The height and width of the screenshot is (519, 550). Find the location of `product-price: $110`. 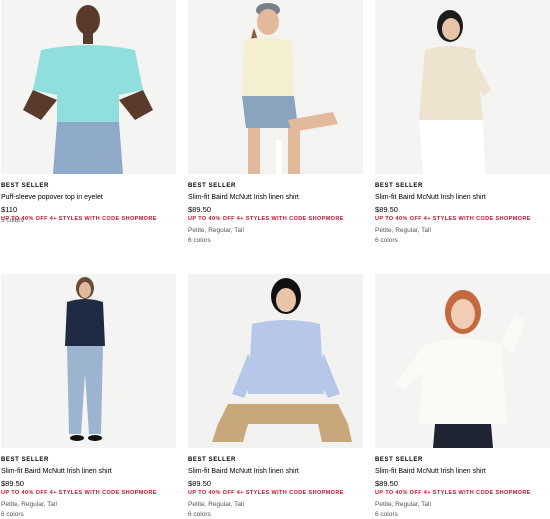

product-price: $110 is located at coordinates (9, 209).